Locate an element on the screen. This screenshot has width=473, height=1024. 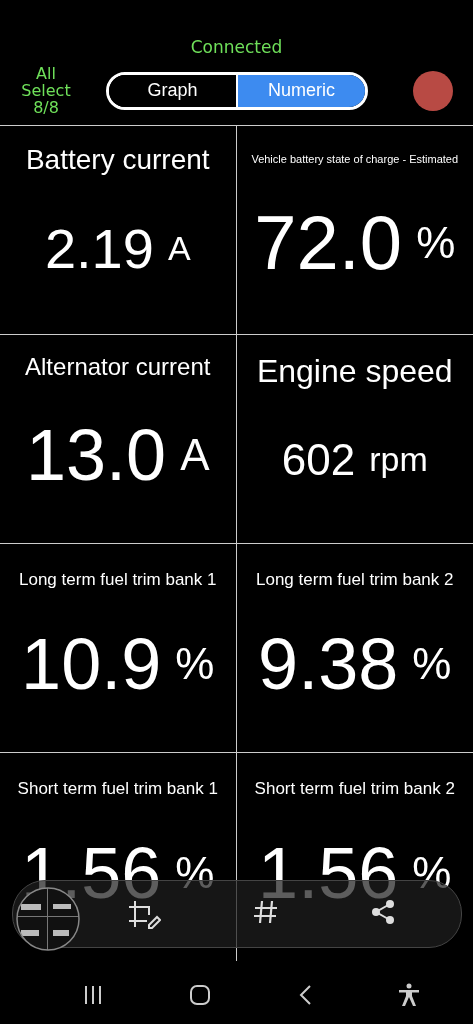
gauge-value: 72.0 is located at coordinates (328, 242).